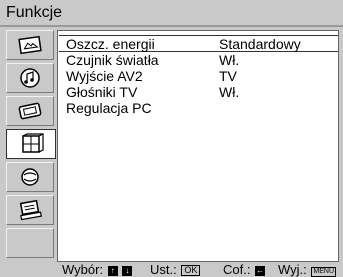 The image size is (343, 277). Describe the element at coordinates (112, 60) in the screenshot. I see `settings-row-label: Czujnik światła` at that location.